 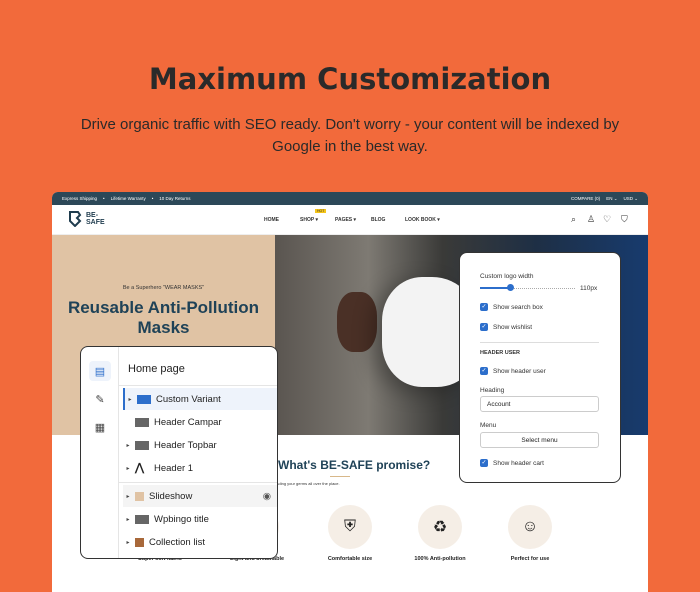 I want to click on section-item-custom-variant: ▸ Custom Variant, so click(x=200, y=399).